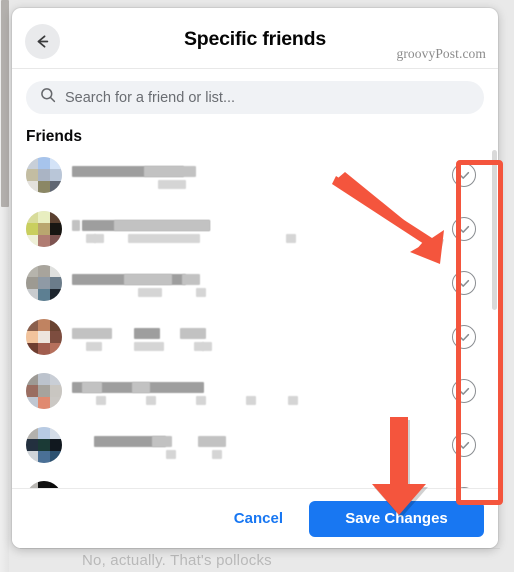 Image resolution: width=514 pixels, height=572 pixels. I want to click on save-changes-button: Save Changes, so click(396, 518).